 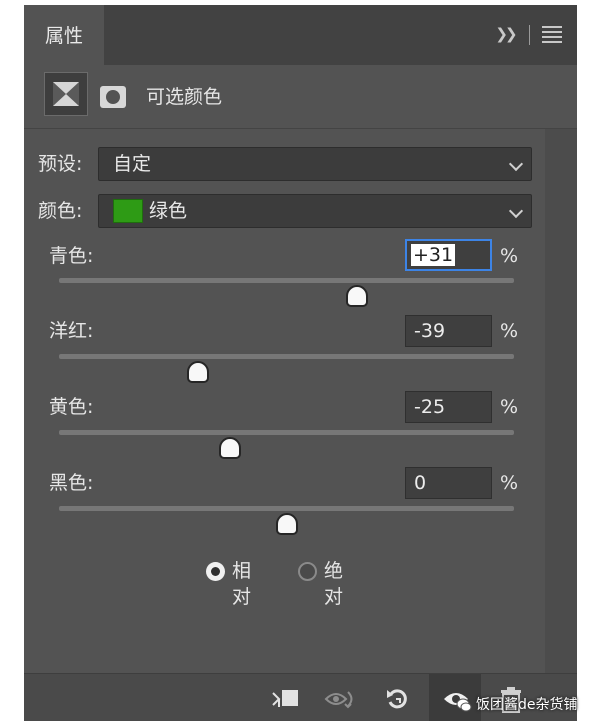 What do you see at coordinates (64, 36) in the screenshot?
I see `tab-properties: 属性` at bounding box center [64, 36].